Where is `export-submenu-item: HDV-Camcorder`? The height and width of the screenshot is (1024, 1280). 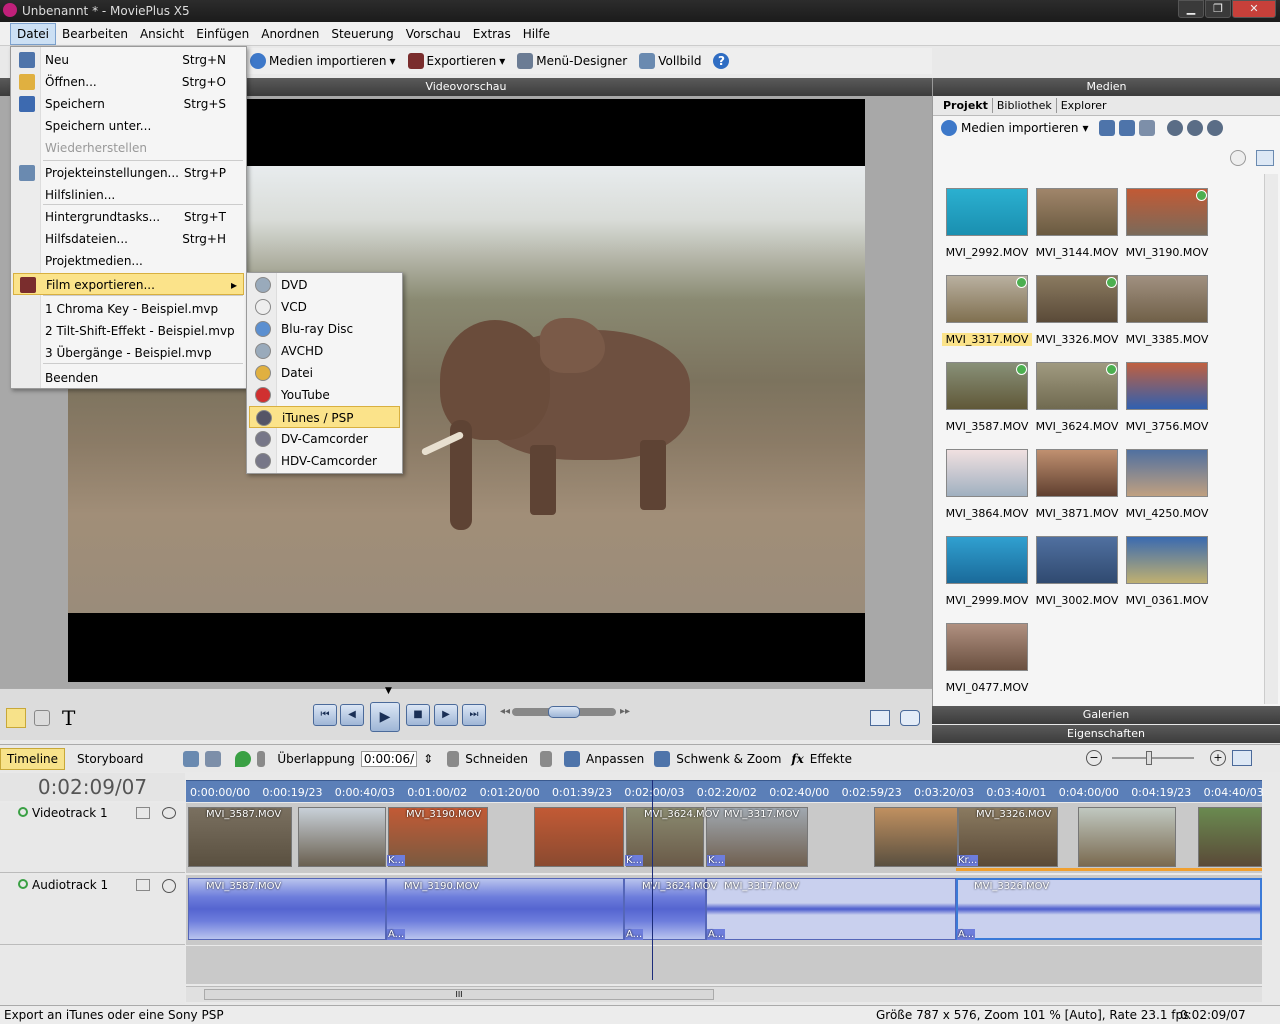
export-submenu-item: HDV-Camcorder is located at coordinates (324, 461).